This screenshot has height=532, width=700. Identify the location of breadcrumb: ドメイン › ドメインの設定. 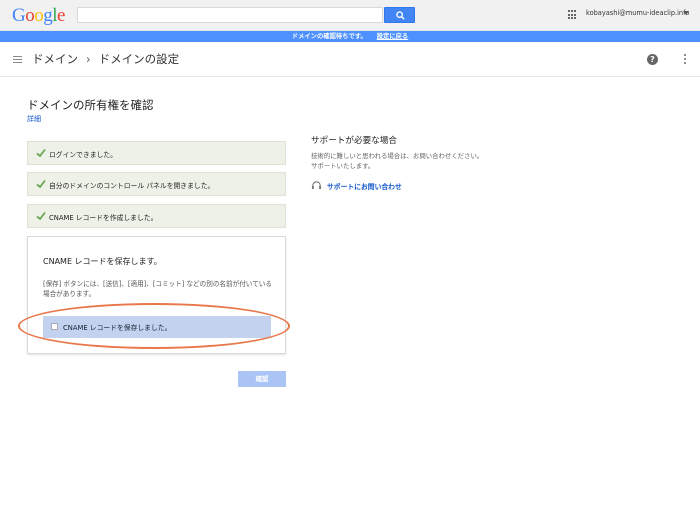
(105, 59).